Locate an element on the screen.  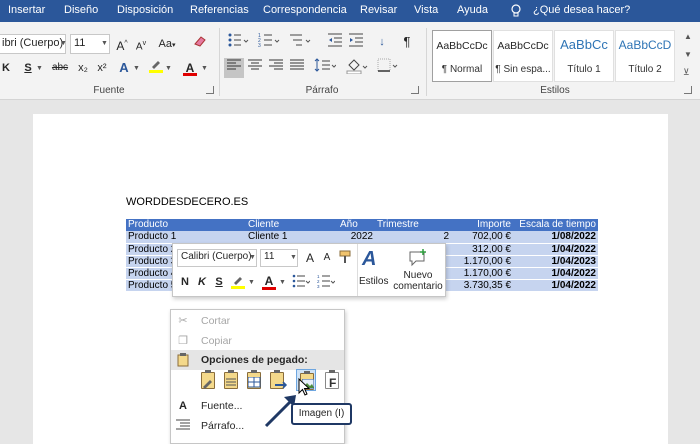
tab-diseno: Diseño is located at coordinates (81, 10).